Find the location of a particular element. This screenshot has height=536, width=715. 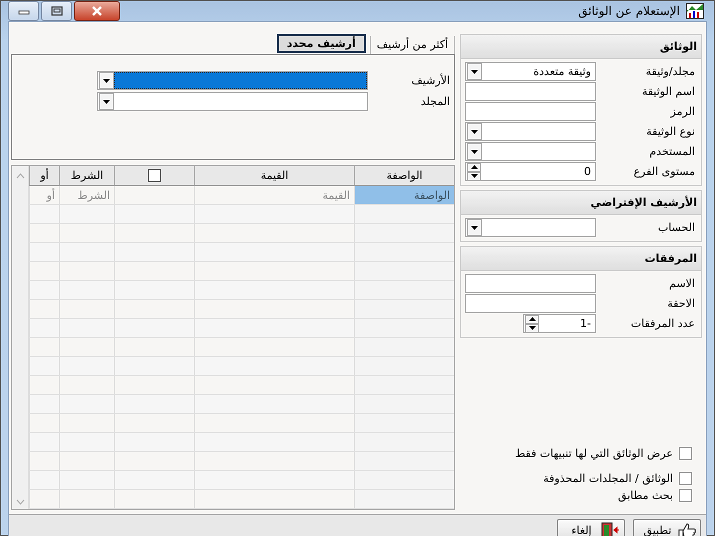

close-icon is located at coordinates (97, 11).